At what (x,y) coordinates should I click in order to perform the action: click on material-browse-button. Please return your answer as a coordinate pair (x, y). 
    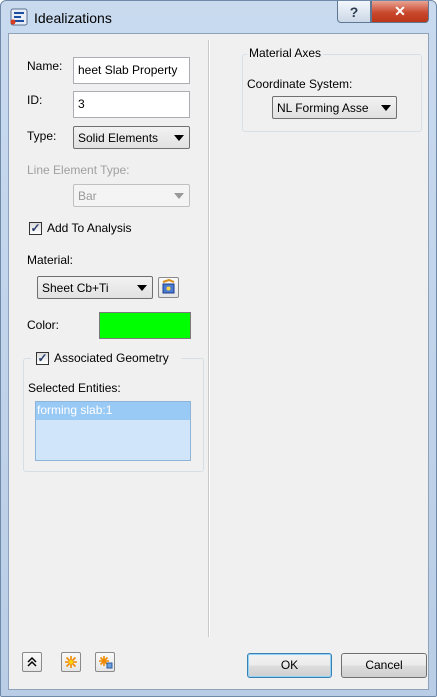
    Looking at the image, I should click on (168, 287).